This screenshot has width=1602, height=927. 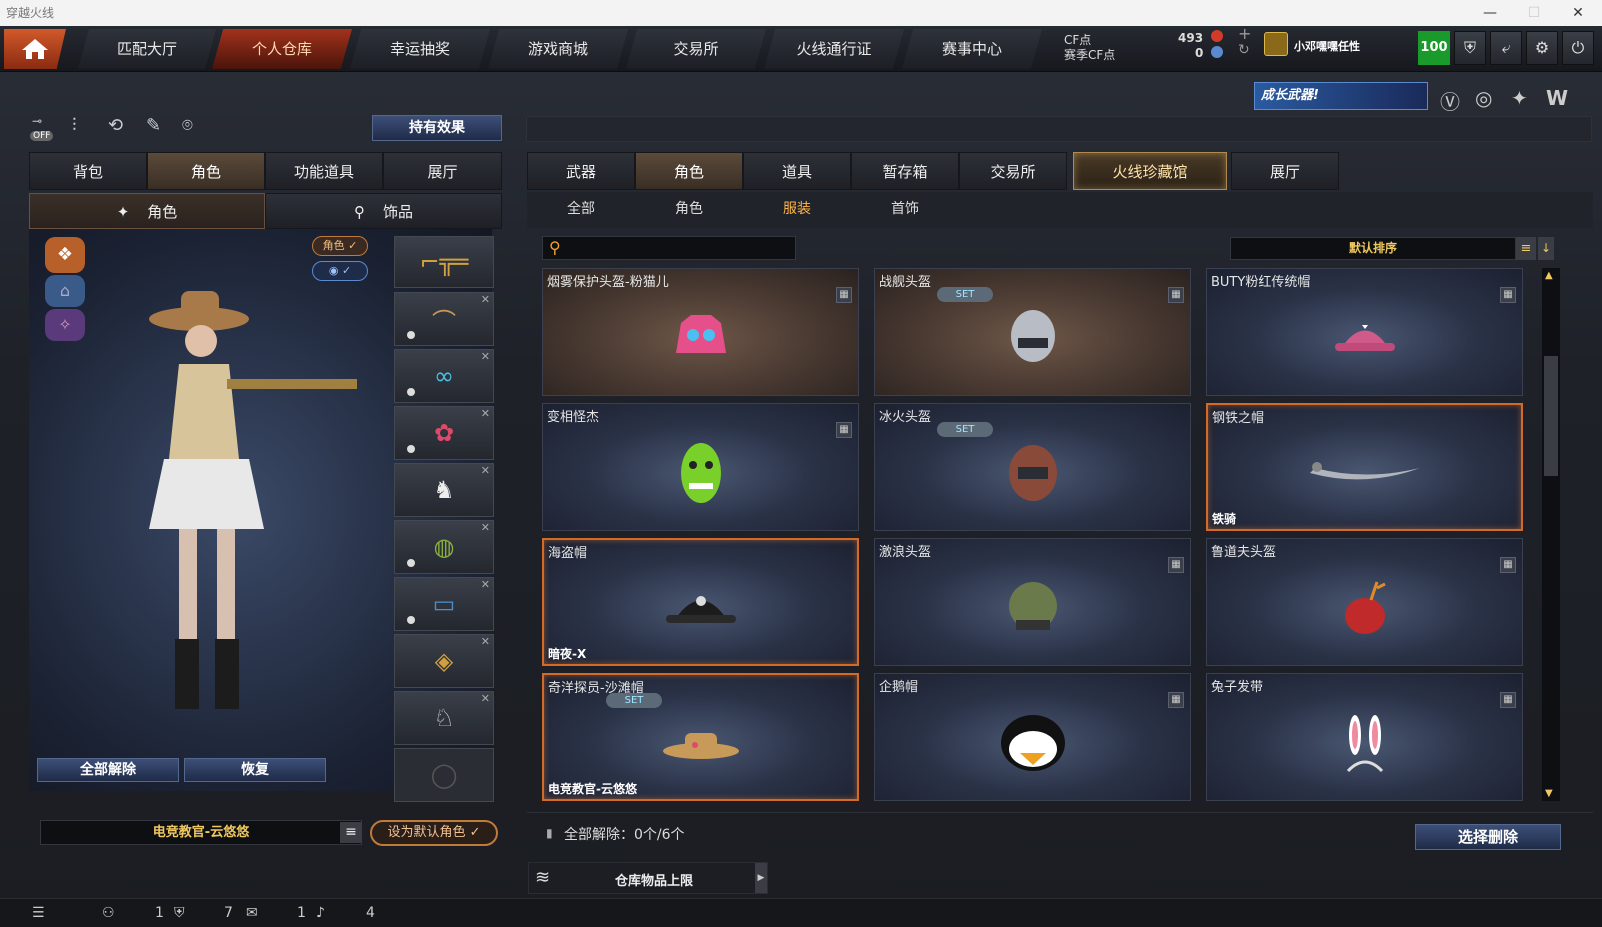 I want to click on item-card: BUTY粉红传统帽 ▦, so click(x=1364, y=332).